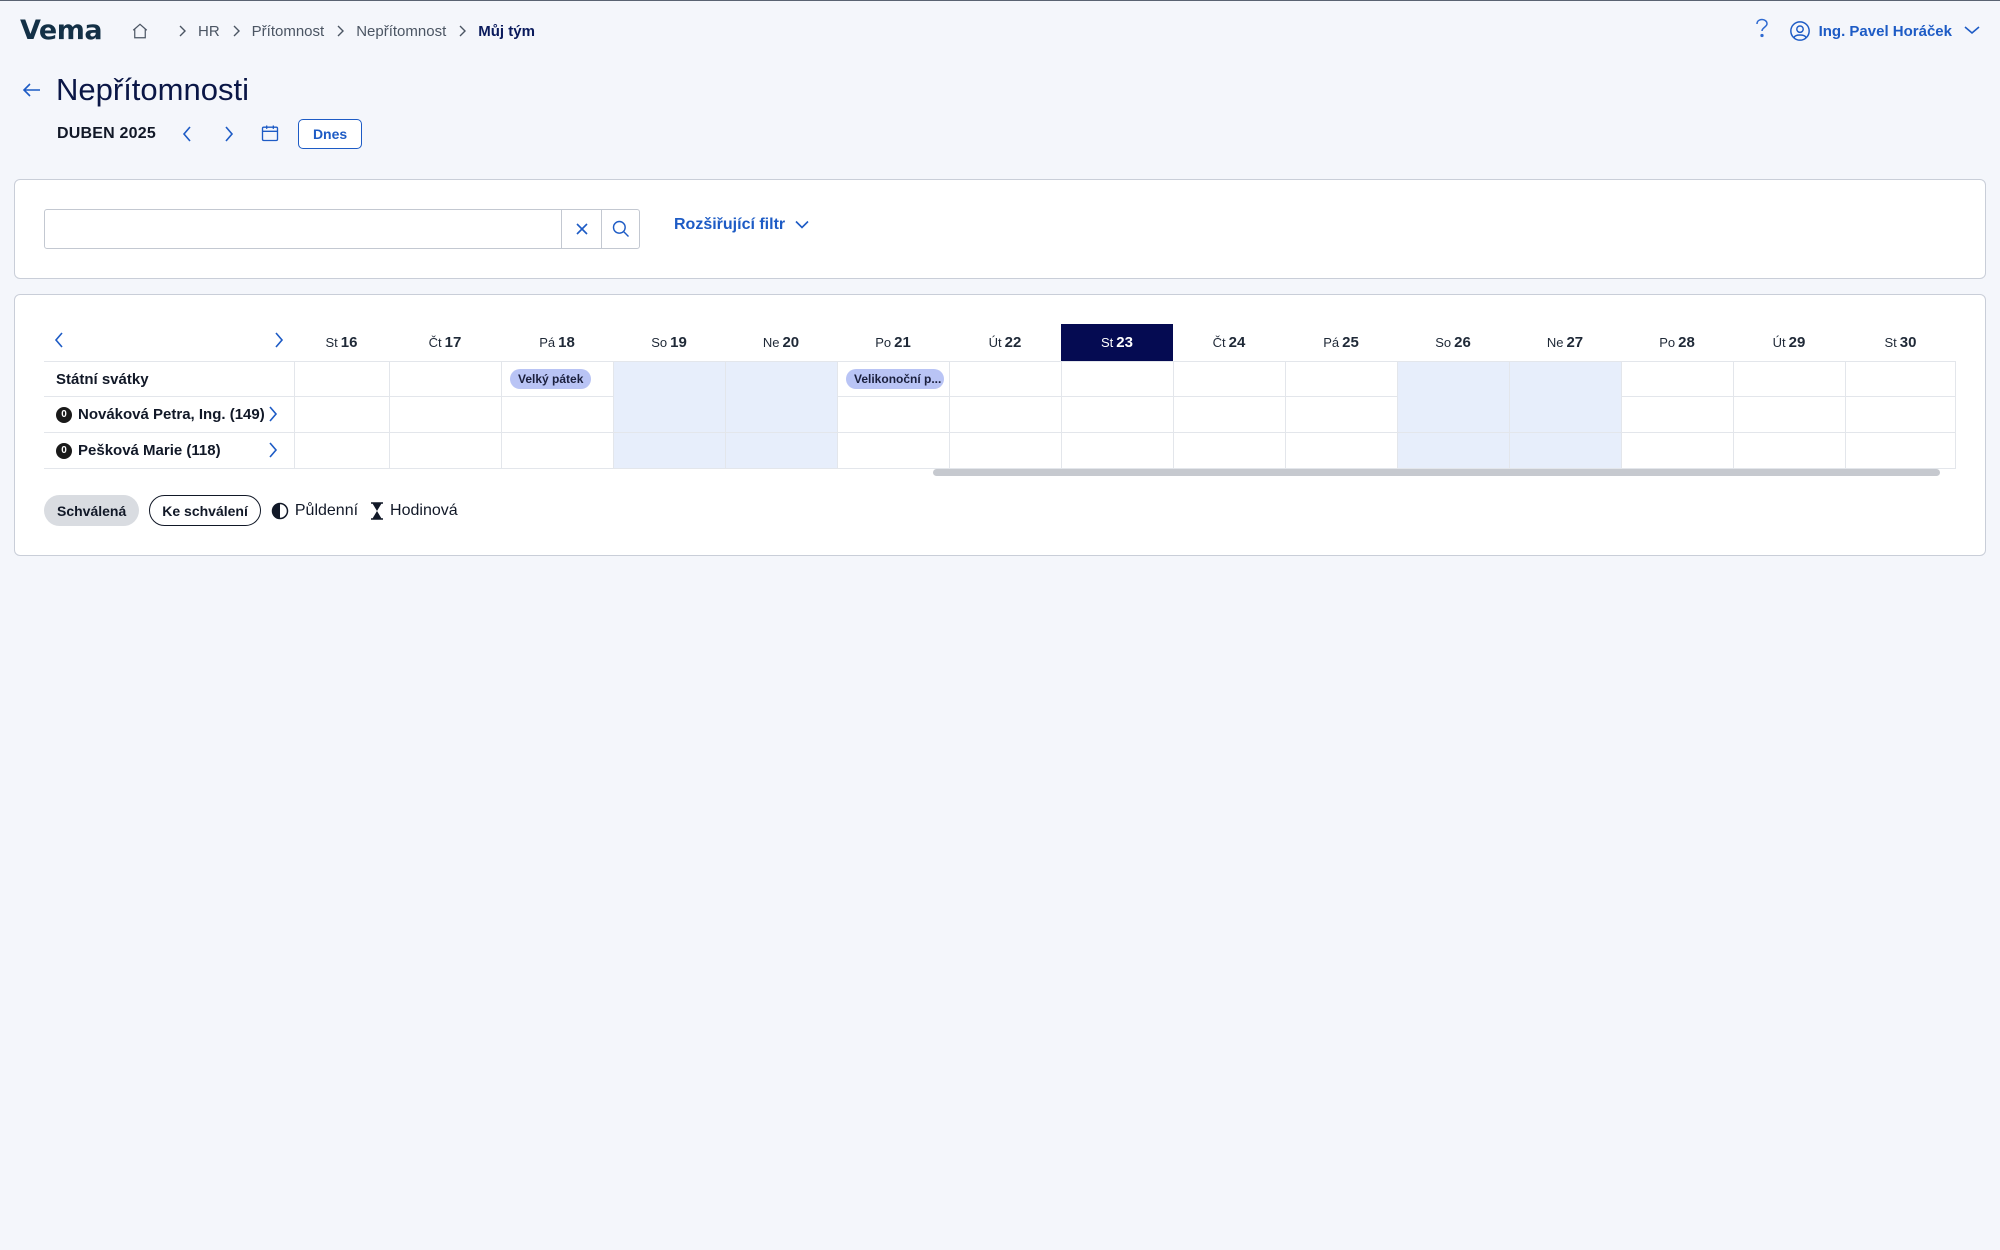  What do you see at coordinates (1000, 229) in the screenshot?
I see `filter-panel: Rozšiřující filtr` at bounding box center [1000, 229].